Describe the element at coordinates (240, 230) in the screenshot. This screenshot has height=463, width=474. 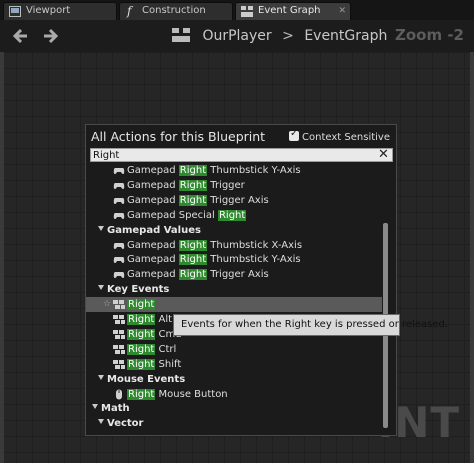
I see `category-header: Gamepad Values` at that location.